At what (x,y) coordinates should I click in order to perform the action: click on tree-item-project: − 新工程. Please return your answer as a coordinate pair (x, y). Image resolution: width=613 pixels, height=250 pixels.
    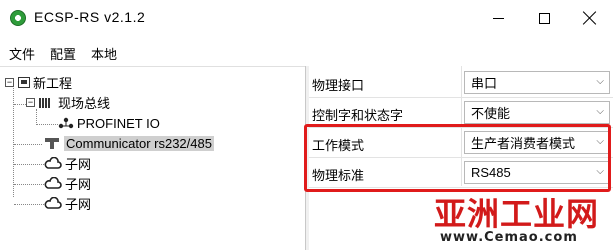
    Looking at the image, I should click on (38, 82).